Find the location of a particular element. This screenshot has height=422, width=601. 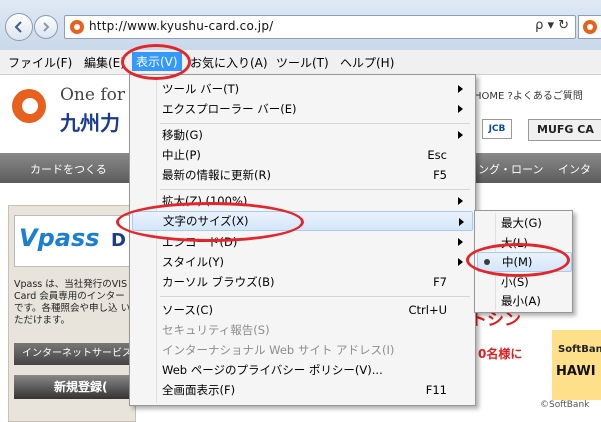

internet-service-button: インターネットサービス is located at coordinates (74, 354).